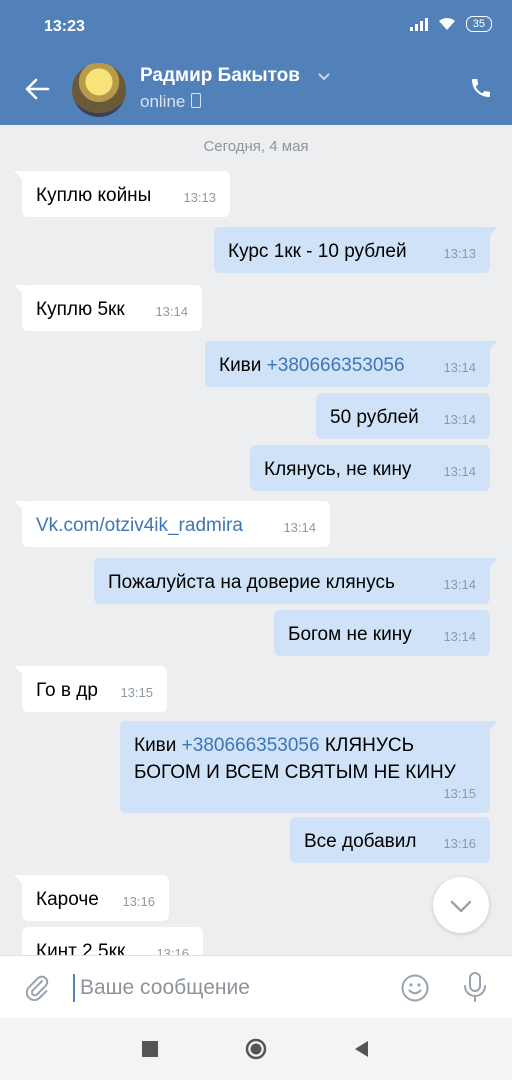 This screenshot has width=512, height=1080. Describe the element at coordinates (481, 88) in the screenshot. I see `phone-call-icon` at that location.